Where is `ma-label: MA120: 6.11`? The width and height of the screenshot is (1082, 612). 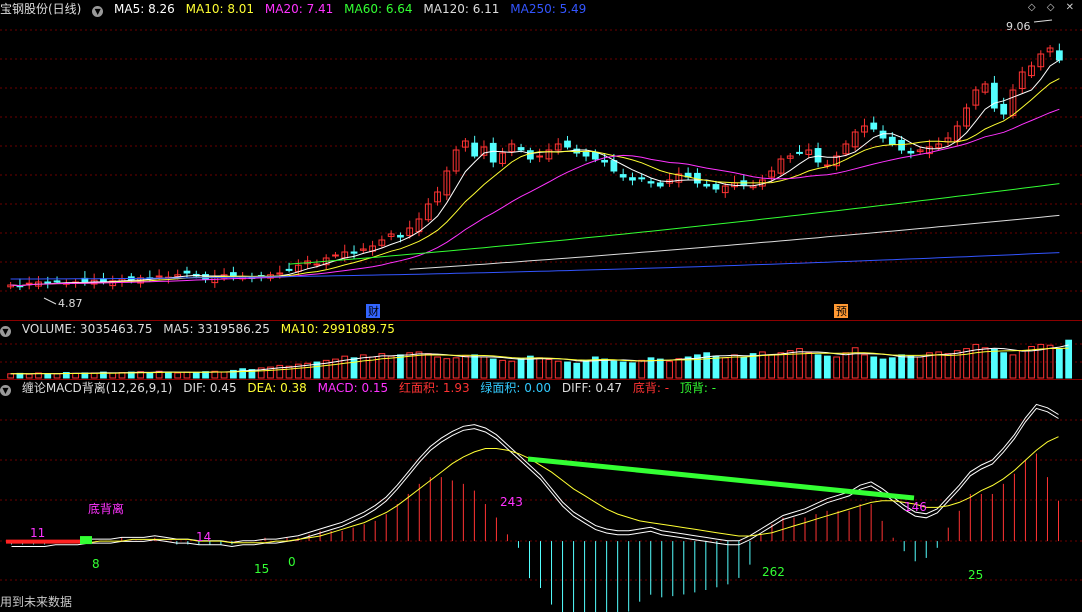
ma-label: MA120: 6.11 is located at coordinates (461, 9).